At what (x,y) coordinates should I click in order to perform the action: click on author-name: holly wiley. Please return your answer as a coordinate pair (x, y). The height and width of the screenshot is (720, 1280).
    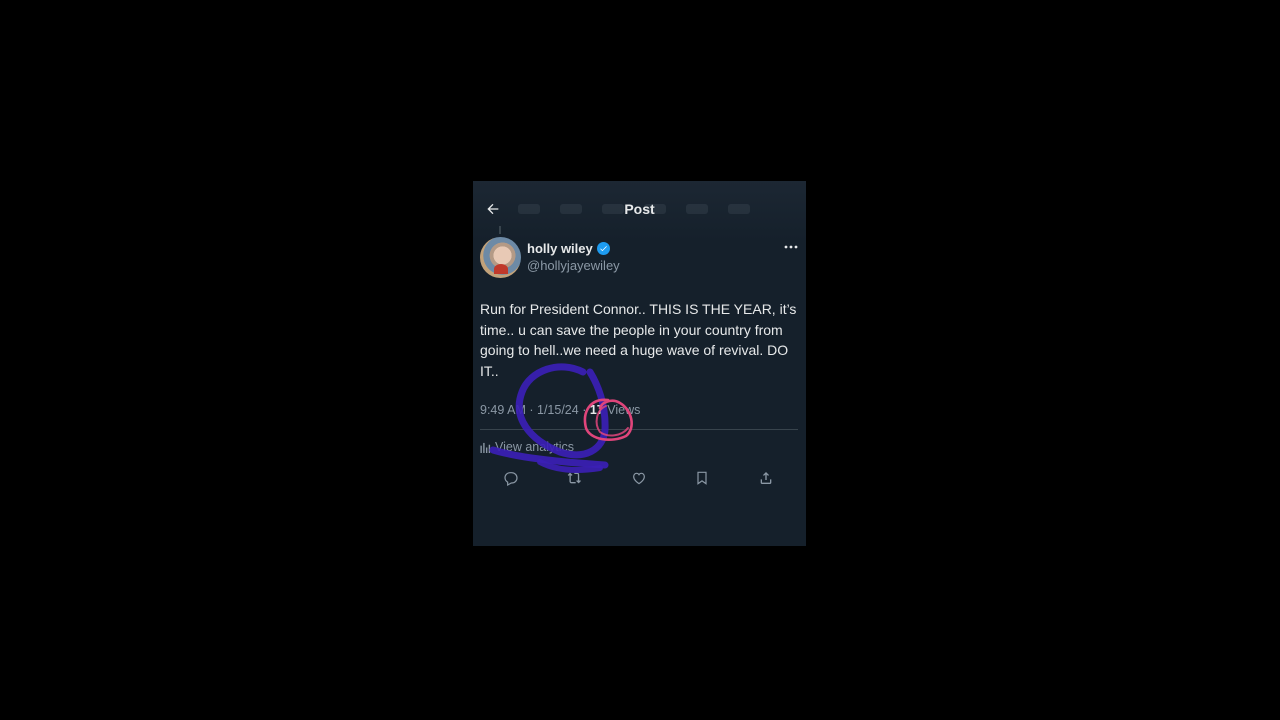
    Looking at the image, I should click on (560, 248).